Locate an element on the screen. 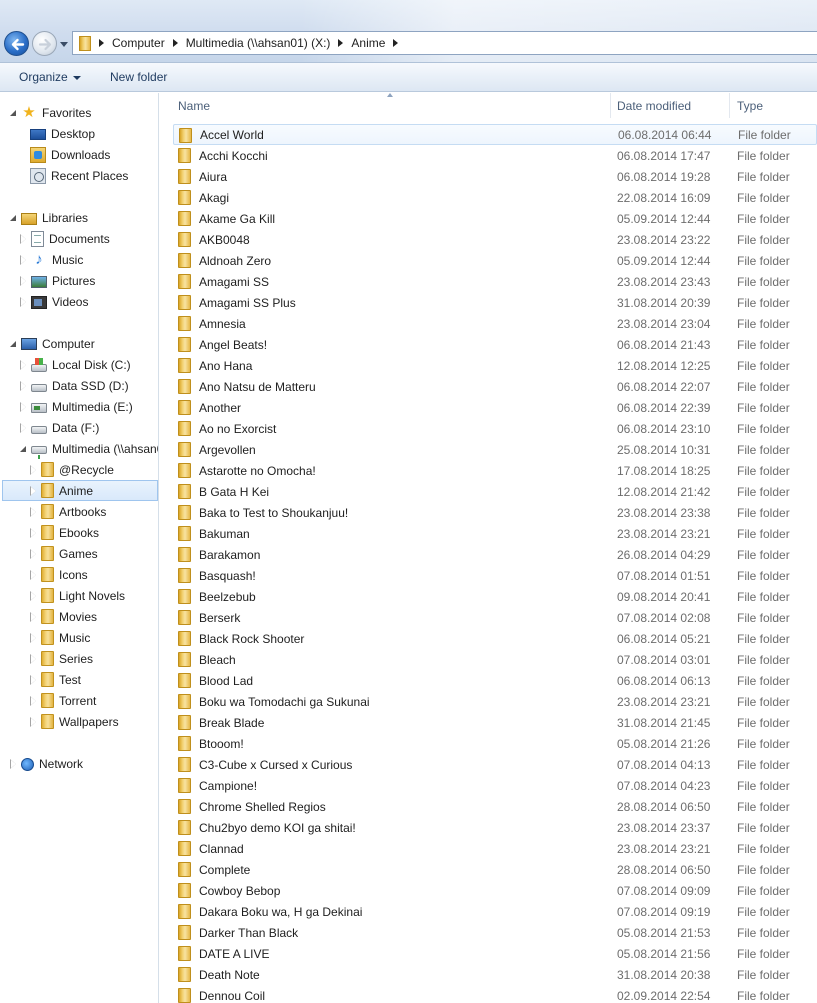 This screenshot has height=1003, width=817. file-row: Accel World 06.08.2014 06:44 File folder is located at coordinates (495, 134).